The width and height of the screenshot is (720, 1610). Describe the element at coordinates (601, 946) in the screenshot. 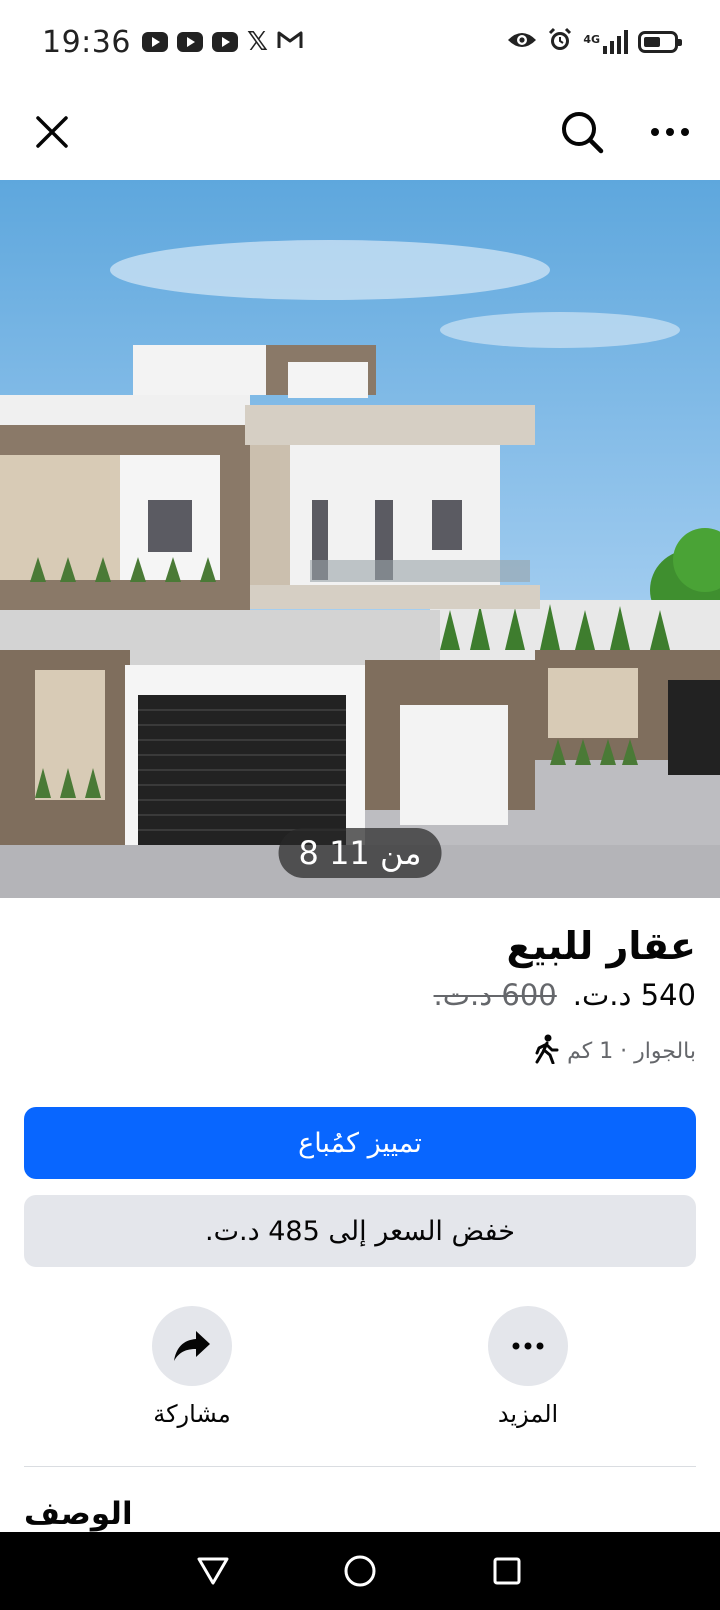

I see `listing-title: عقار للبيع` at that location.